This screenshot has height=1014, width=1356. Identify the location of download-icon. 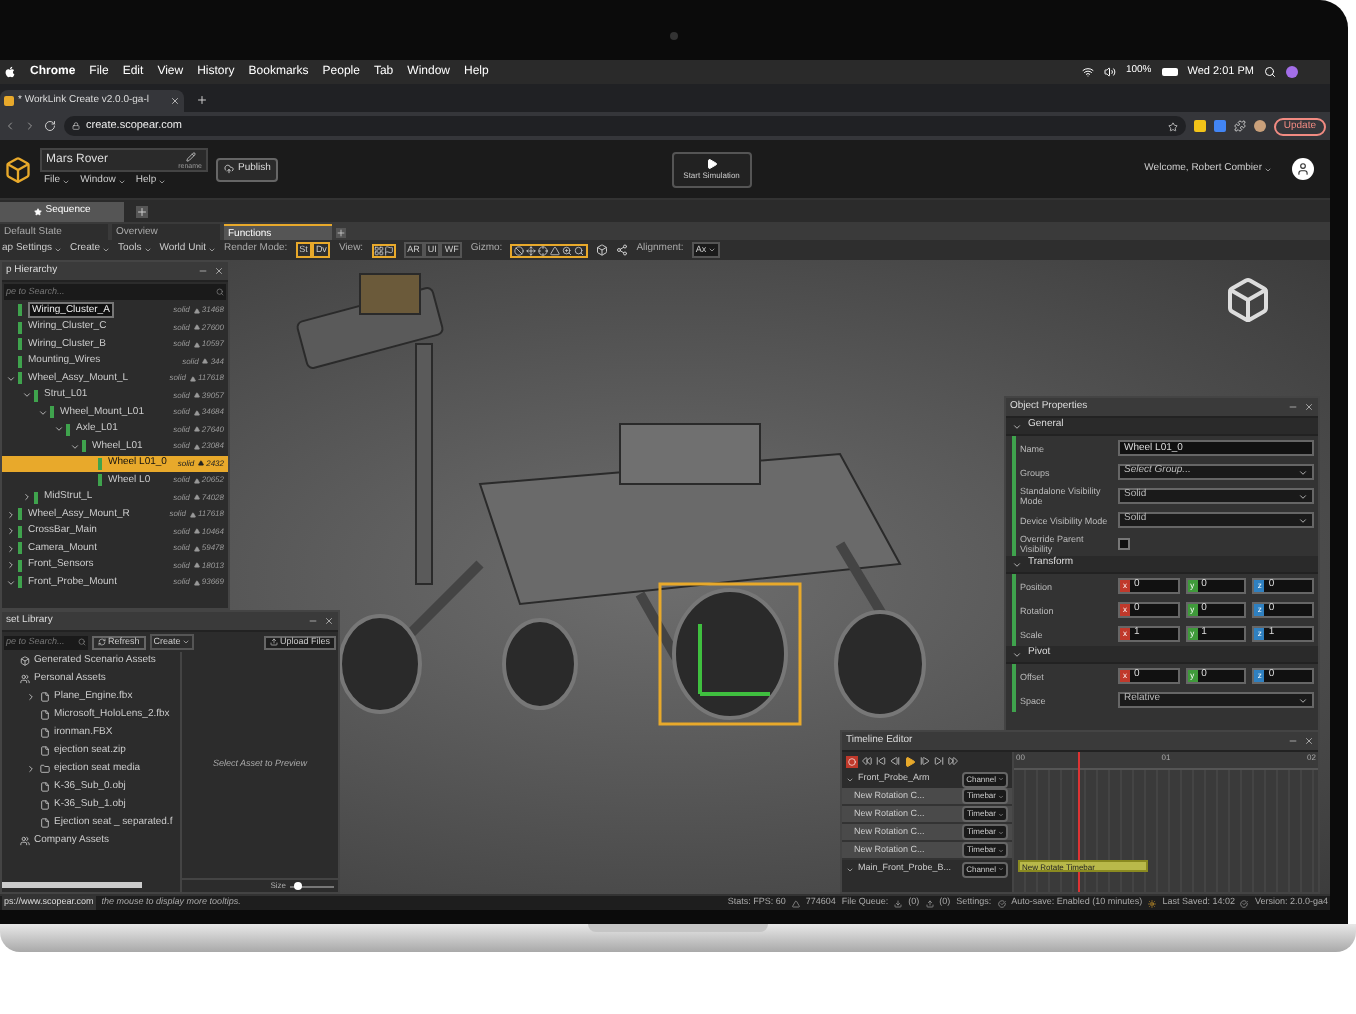
(898, 903).